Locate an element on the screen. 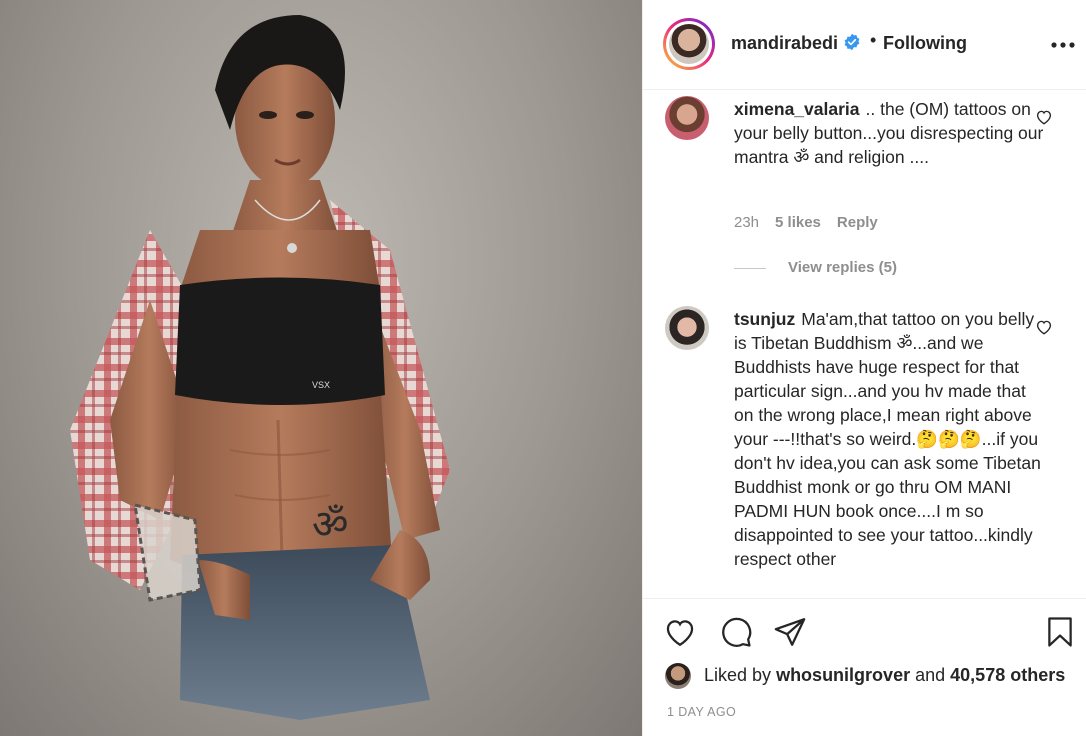  following-button: Following is located at coordinates (925, 43).